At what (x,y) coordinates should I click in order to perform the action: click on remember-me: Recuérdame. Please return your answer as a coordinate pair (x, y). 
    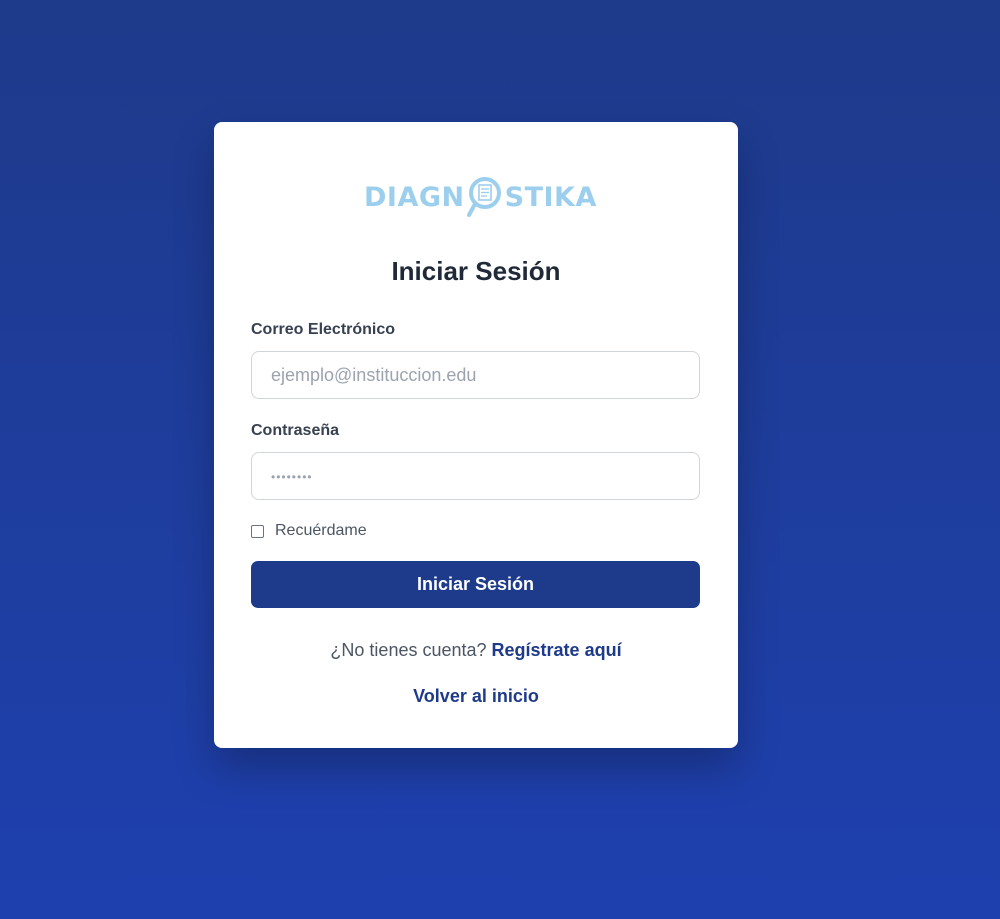
    Looking at the image, I should click on (309, 531).